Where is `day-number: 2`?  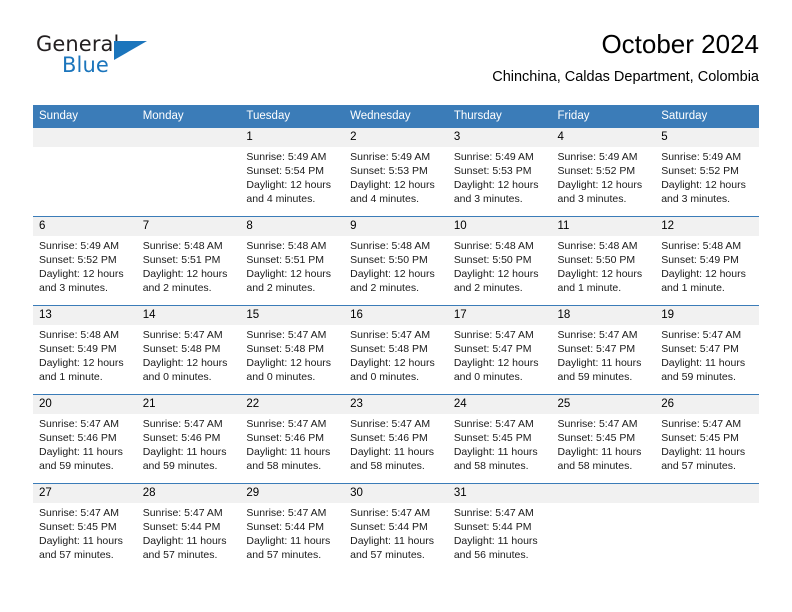 day-number: 2 is located at coordinates (396, 137).